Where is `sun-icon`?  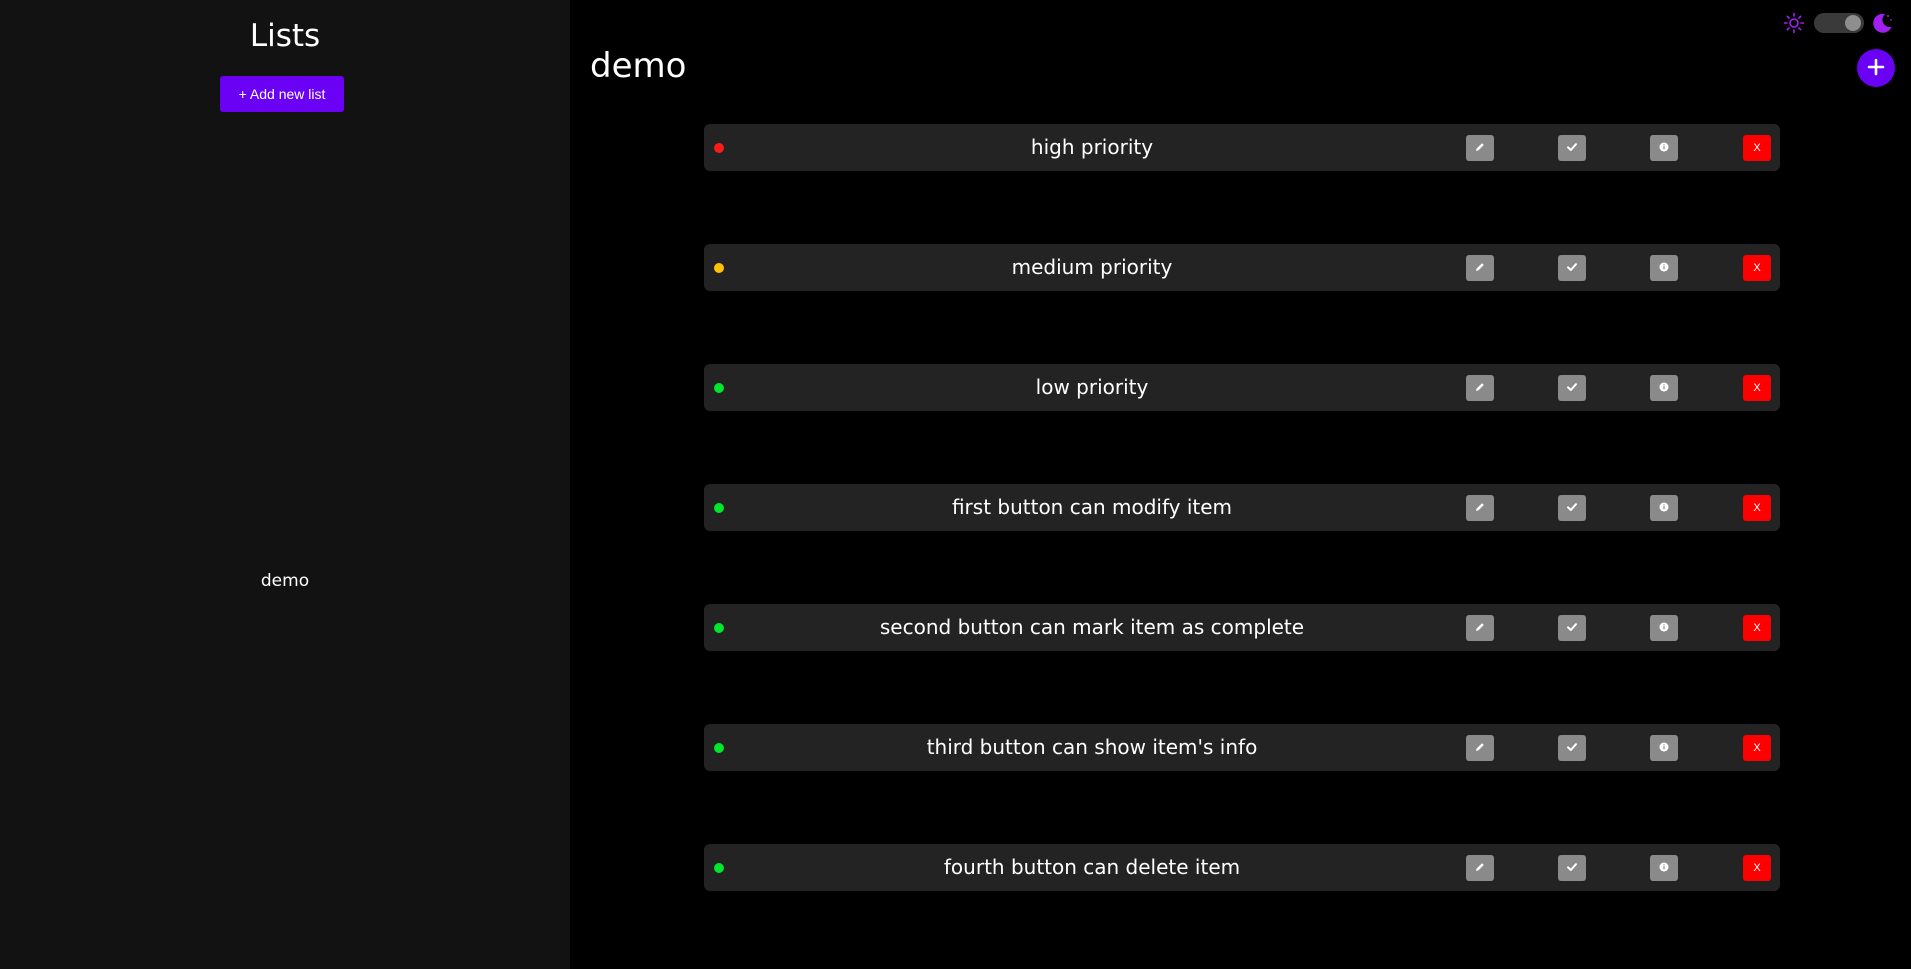 sun-icon is located at coordinates (1794, 23).